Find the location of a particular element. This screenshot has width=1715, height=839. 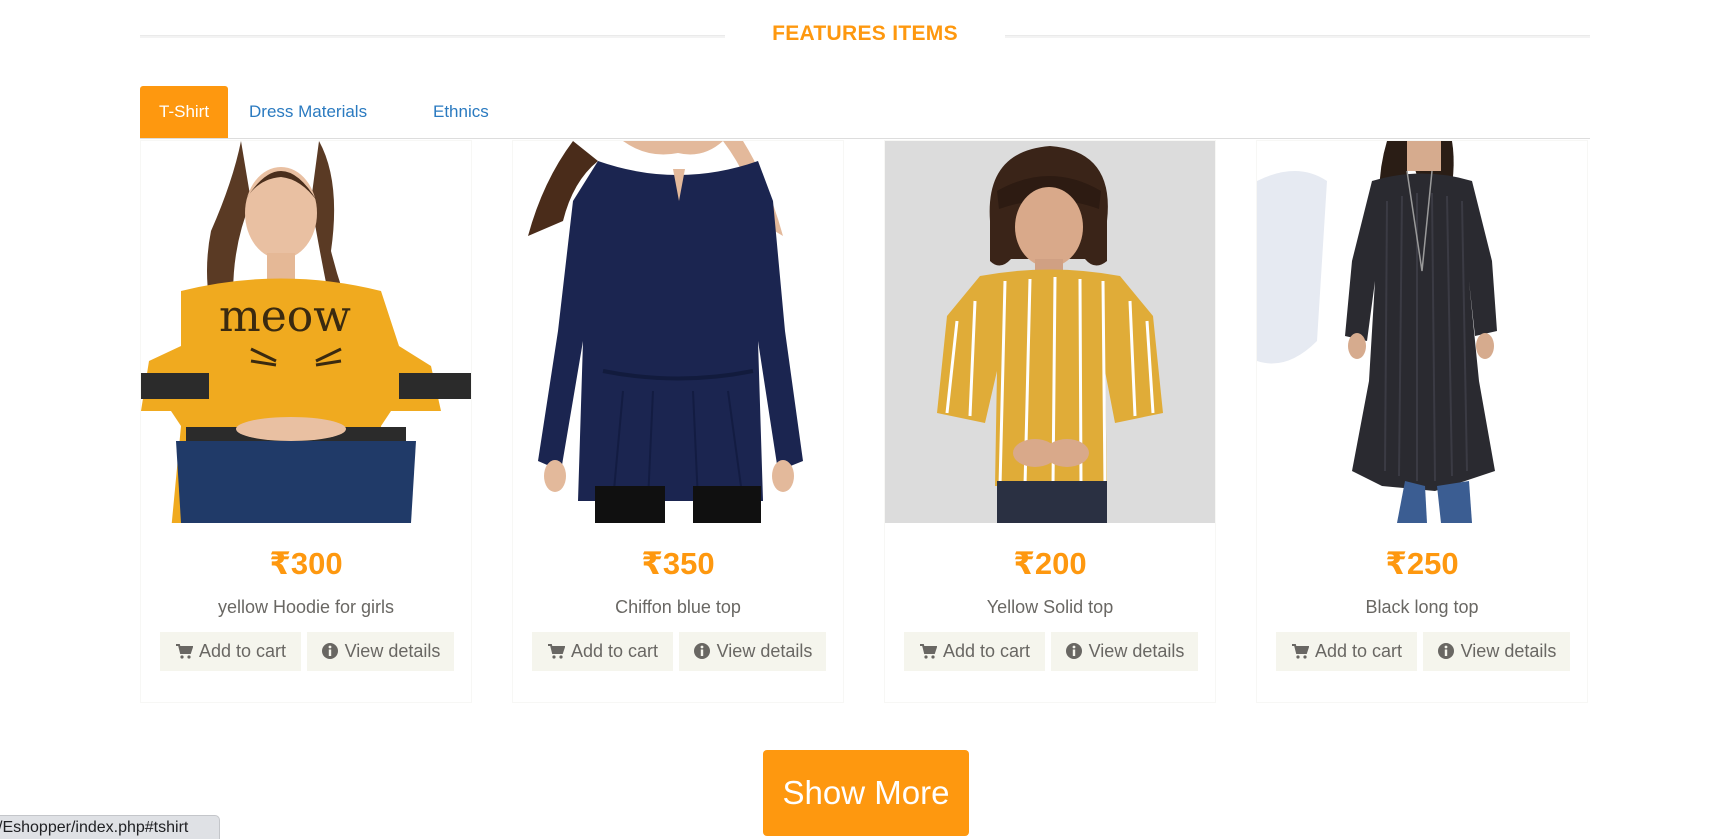

product-price: ₹200 is located at coordinates (1050, 563).